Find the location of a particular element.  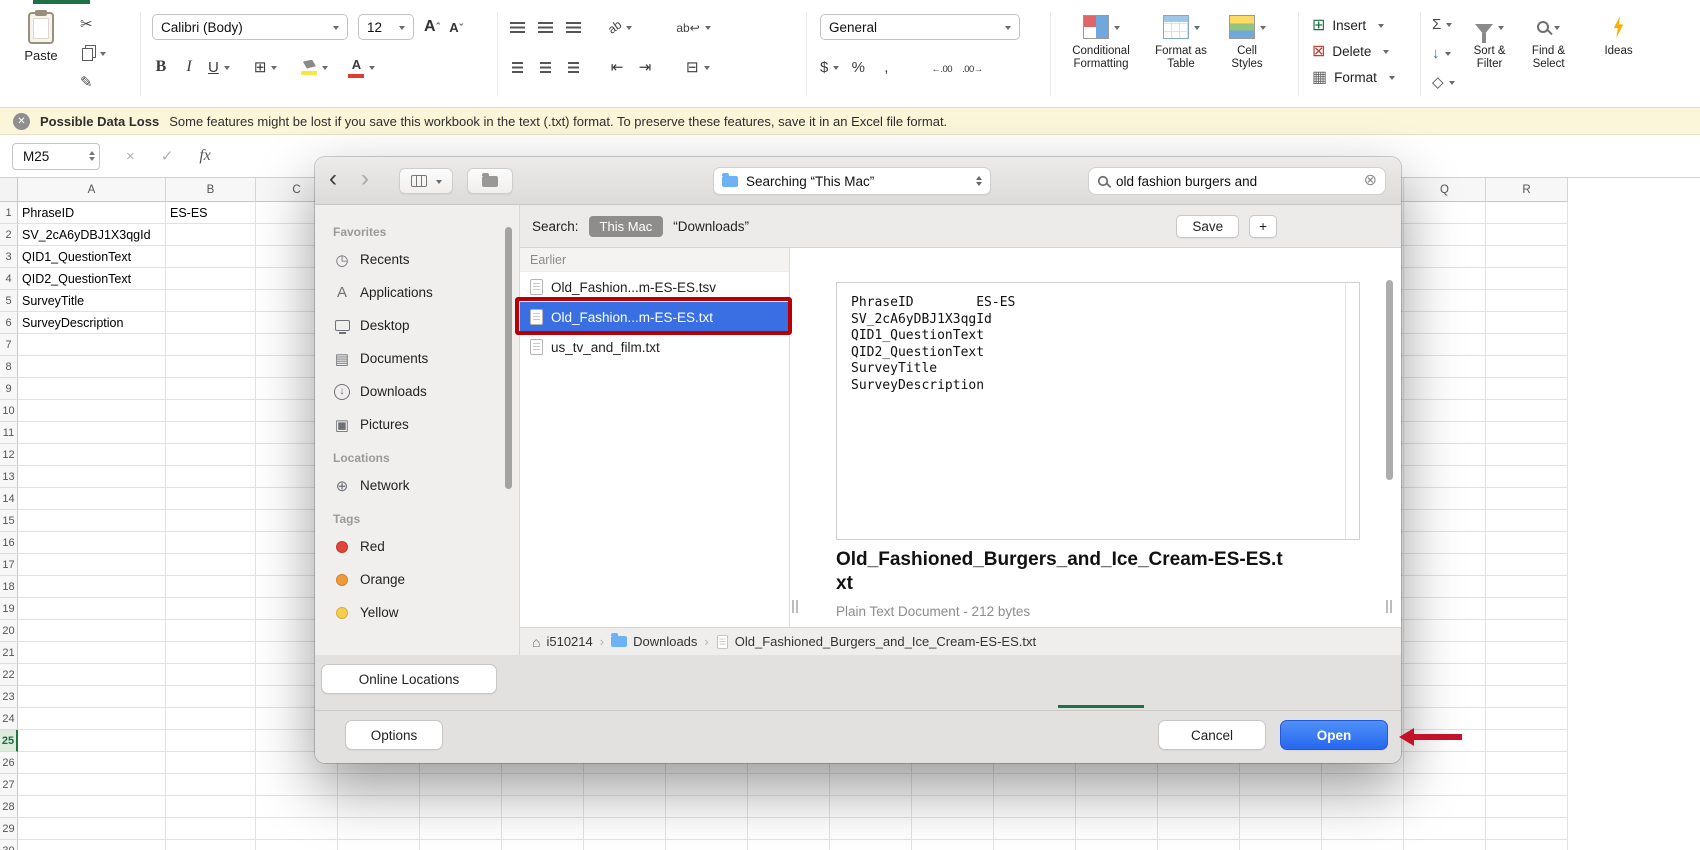

underline-button: U is located at coordinates (219, 67).